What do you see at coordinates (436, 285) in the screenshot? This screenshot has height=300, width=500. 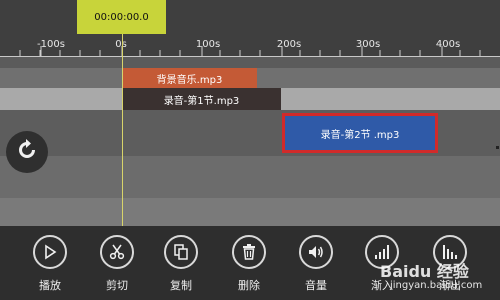 I see `watermark-site: jingyan.baidu.com` at bounding box center [436, 285].